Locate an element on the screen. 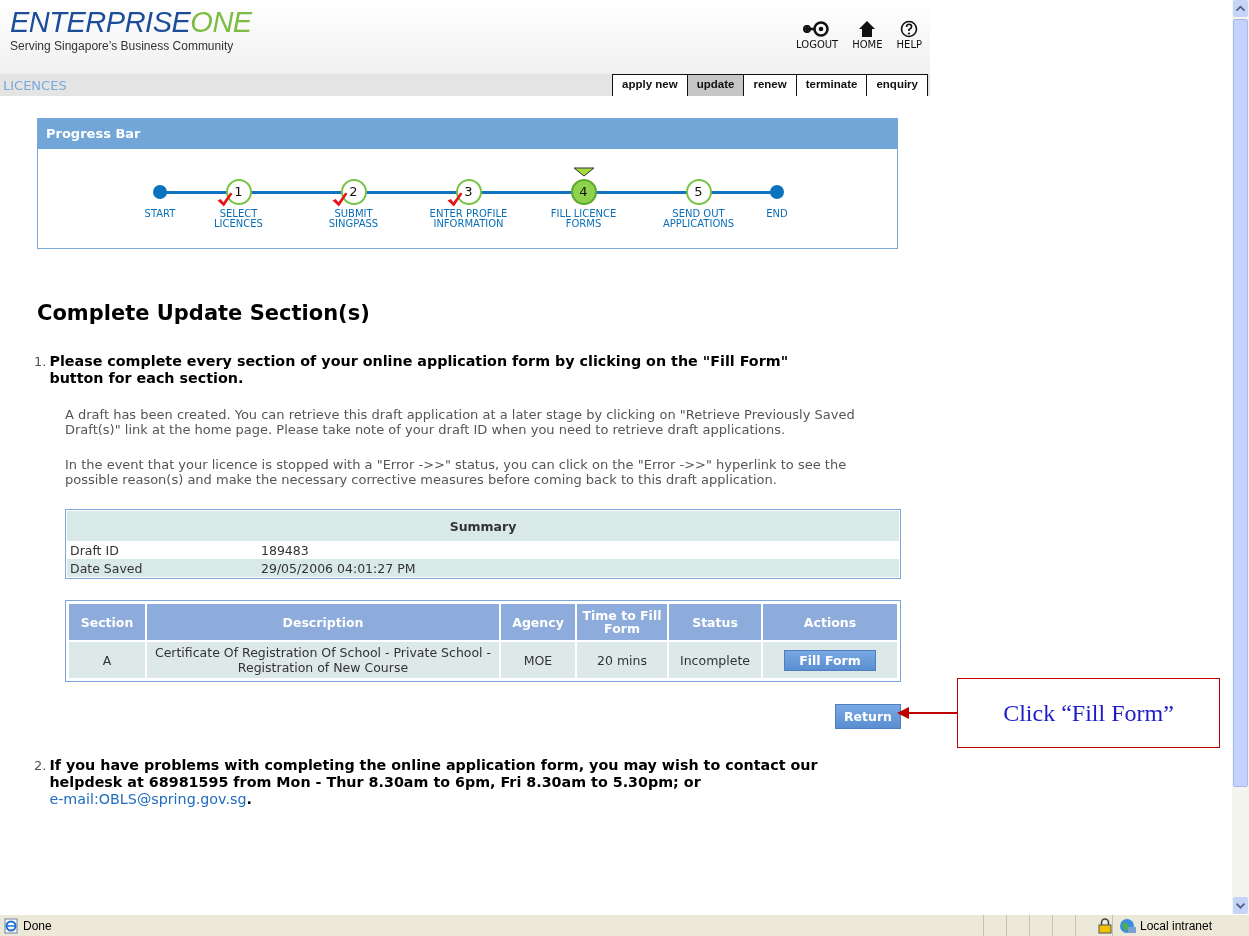  tagline: Serving Singapore’s Business Community is located at coordinates (122, 46).